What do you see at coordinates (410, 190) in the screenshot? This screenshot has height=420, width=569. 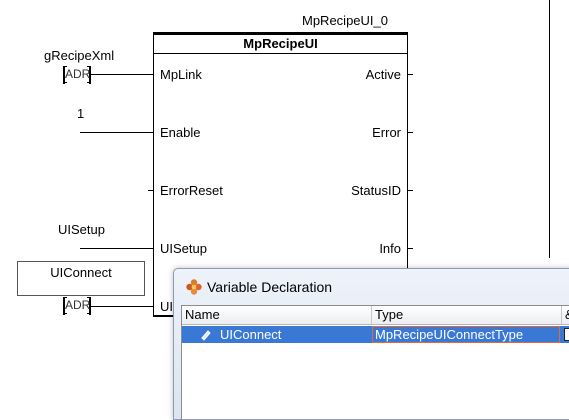 I see `output-wire-statusid` at bounding box center [410, 190].